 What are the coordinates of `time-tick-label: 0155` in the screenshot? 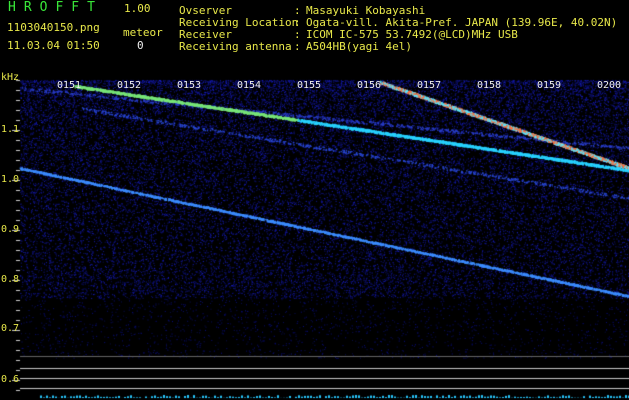 It's located at (309, 85).